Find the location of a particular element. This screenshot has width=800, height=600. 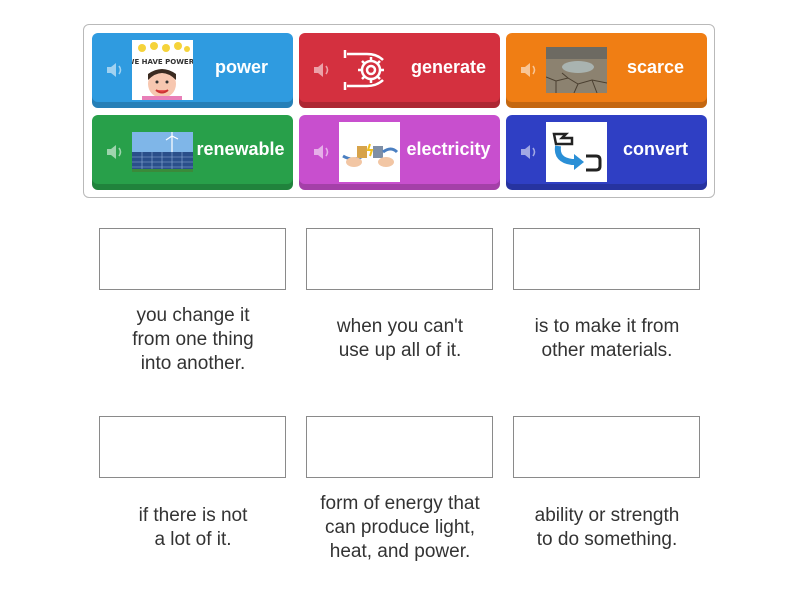

tile-word: scarce is located at coordinates (655, 67).